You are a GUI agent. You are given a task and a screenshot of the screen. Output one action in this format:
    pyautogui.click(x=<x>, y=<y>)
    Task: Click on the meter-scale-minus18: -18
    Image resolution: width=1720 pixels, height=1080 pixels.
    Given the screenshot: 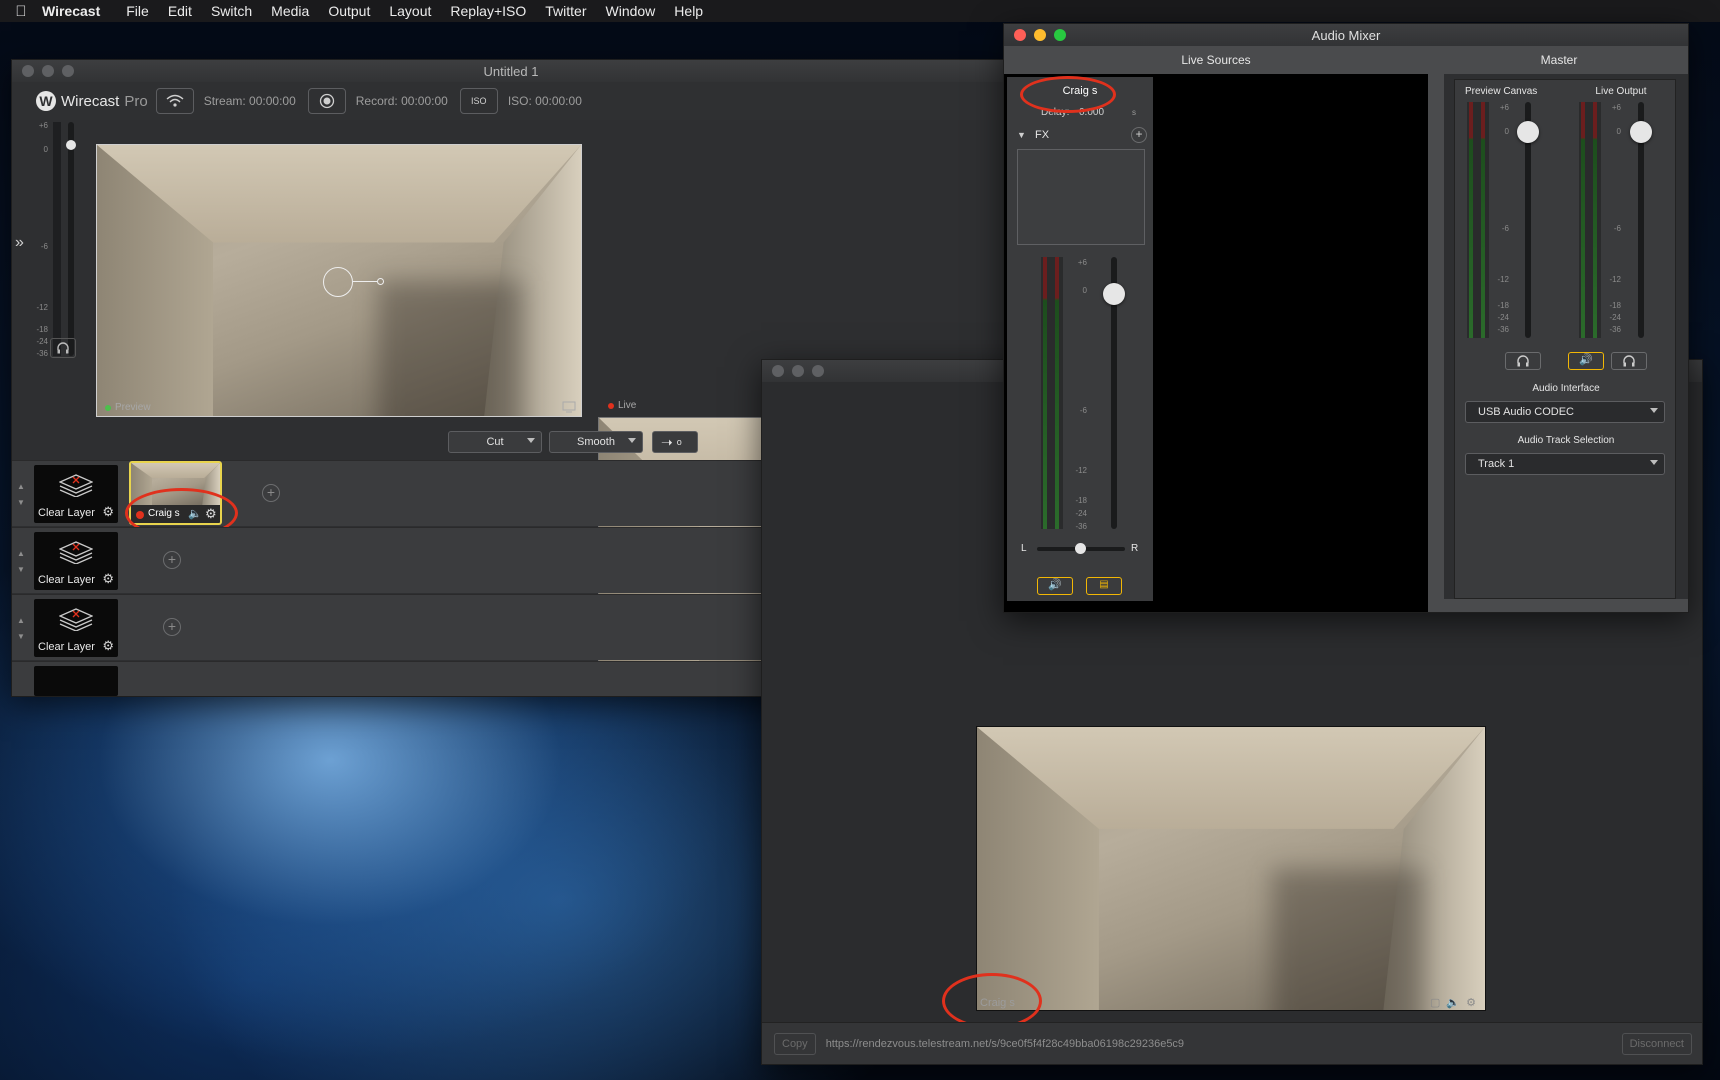 What is the action you would take?
    pyautogui.click(x=42, y=329)
    